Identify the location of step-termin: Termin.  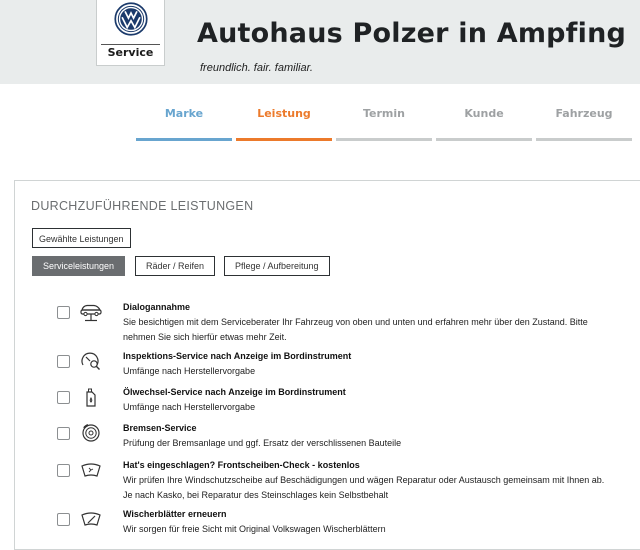
(384, 124).